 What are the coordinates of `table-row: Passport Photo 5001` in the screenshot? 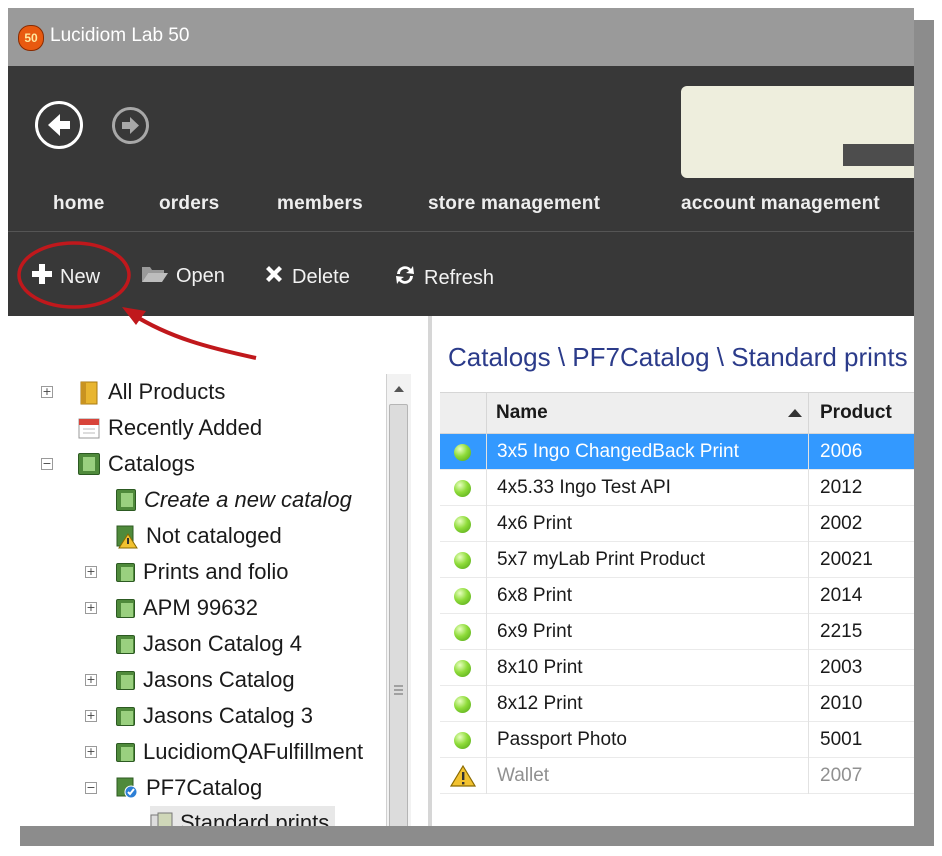 It's located at (677, 740).